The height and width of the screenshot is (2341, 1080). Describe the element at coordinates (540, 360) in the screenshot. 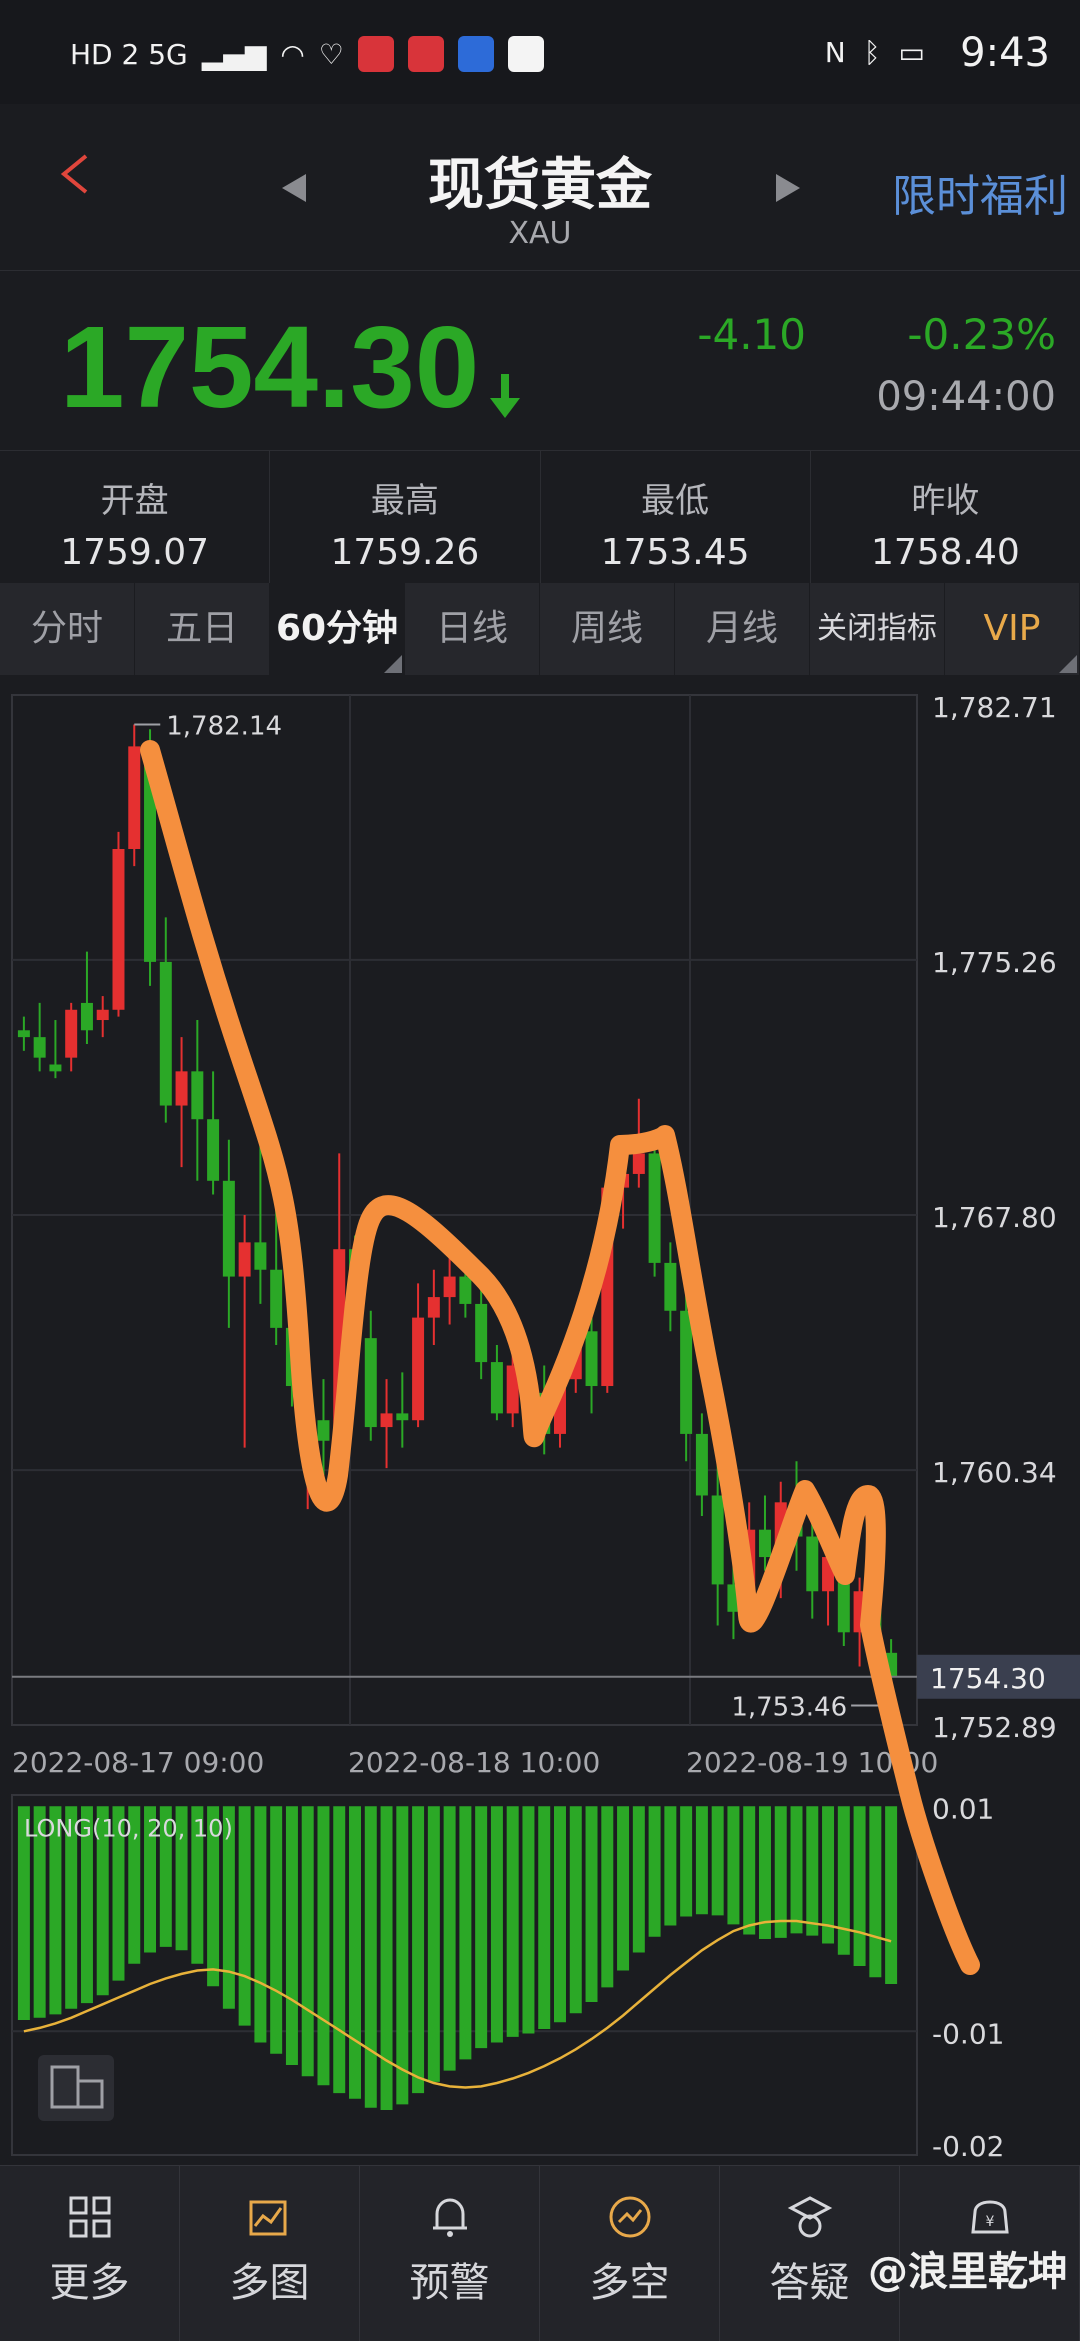

I see `price-panel: 1754.30 -4.10 -0.23% 09:44:00` at that location.